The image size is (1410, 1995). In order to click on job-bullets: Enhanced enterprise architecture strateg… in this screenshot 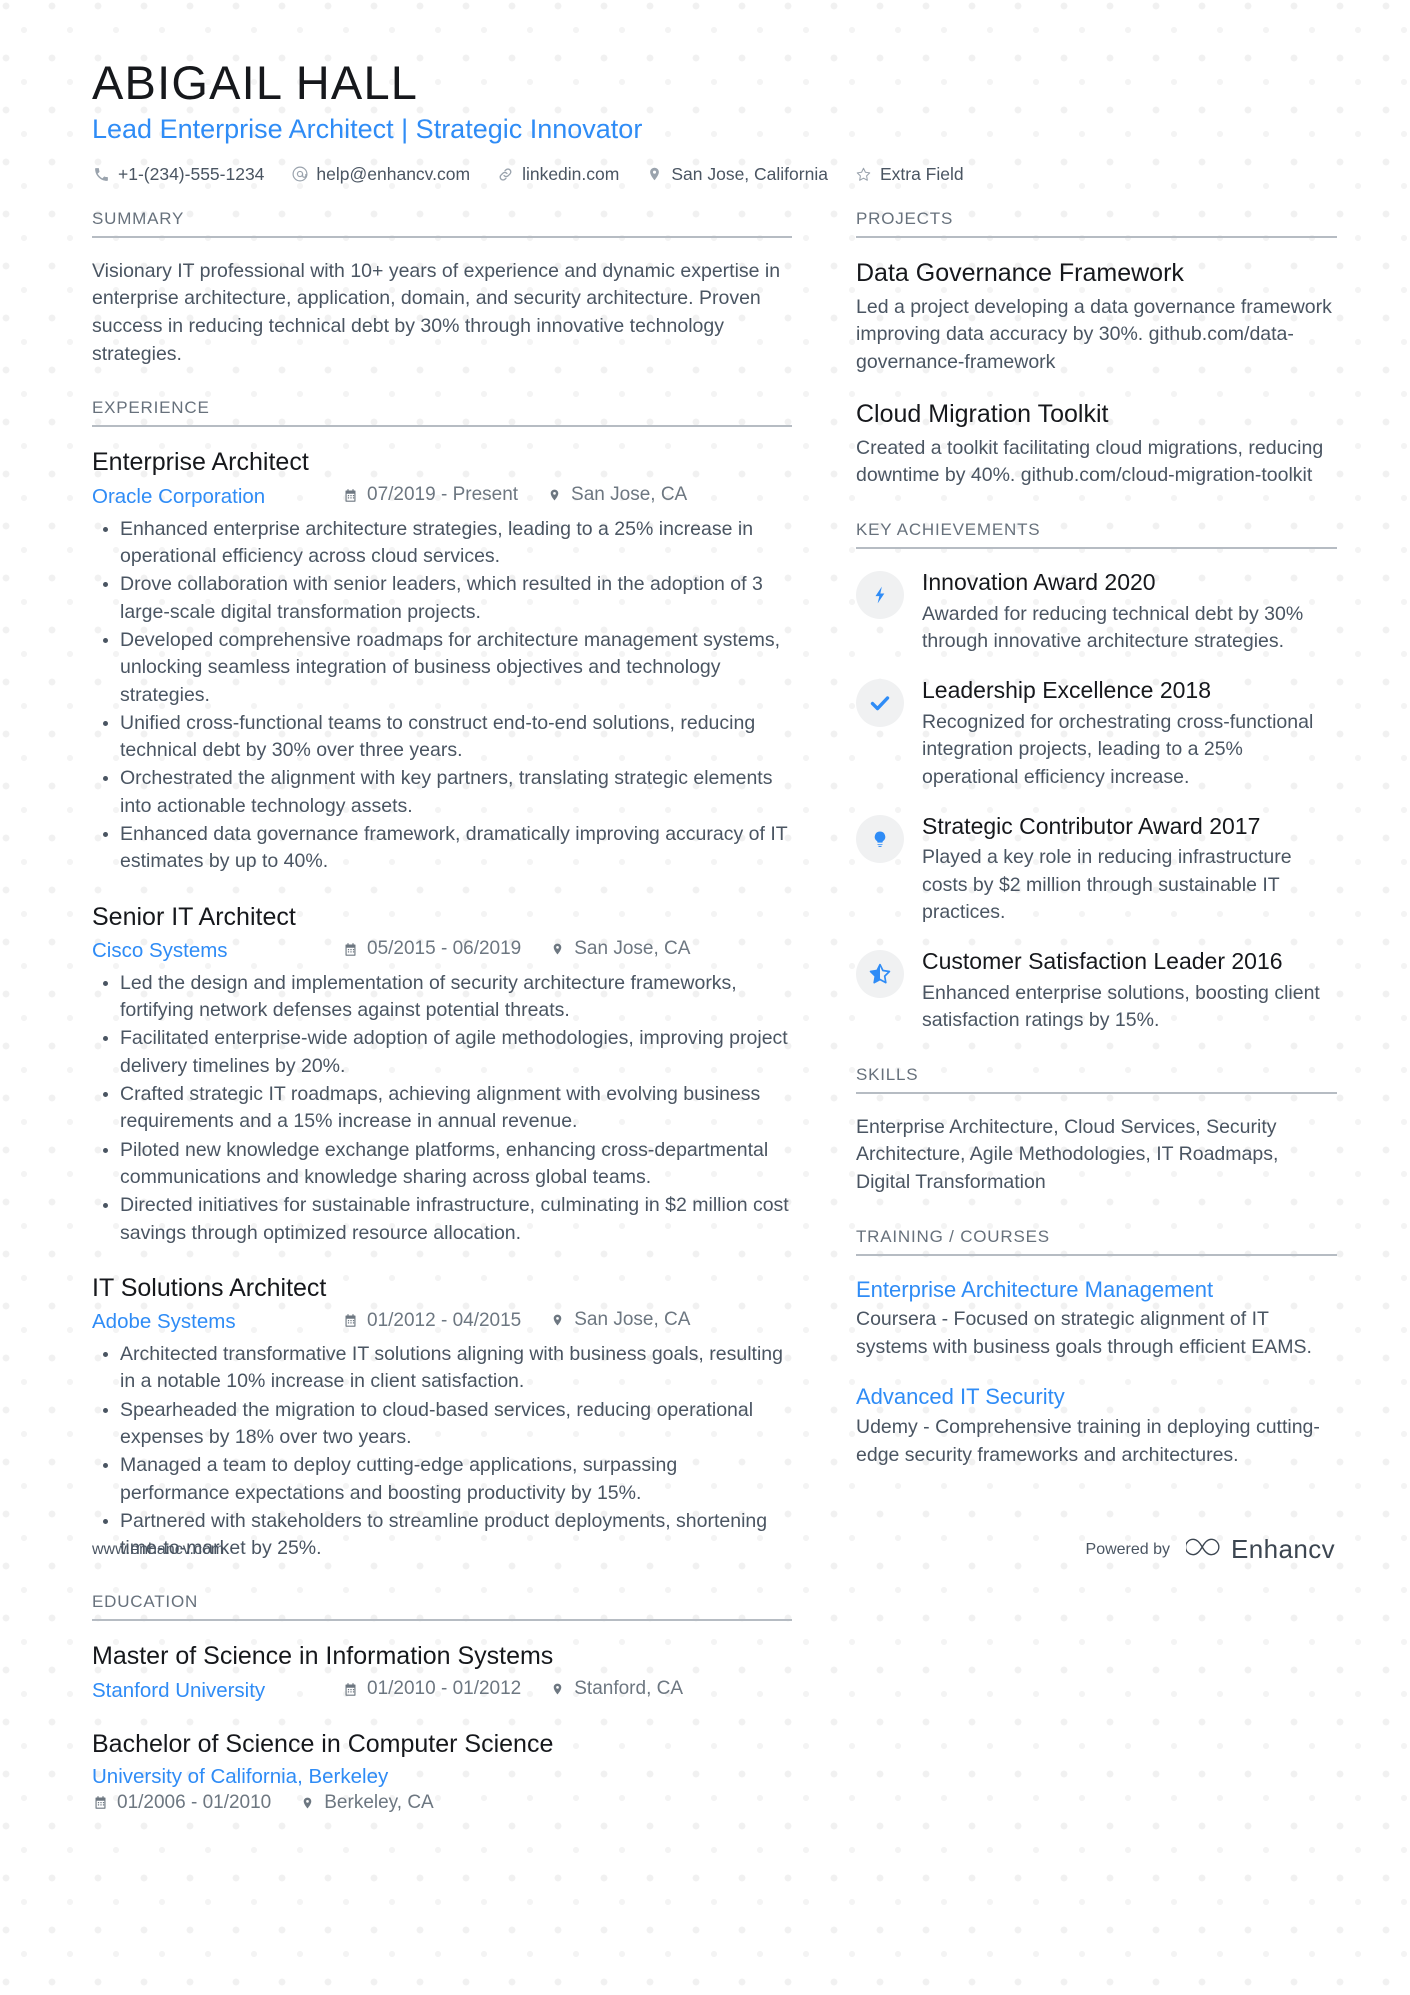, I will do `click(442, 696)`.